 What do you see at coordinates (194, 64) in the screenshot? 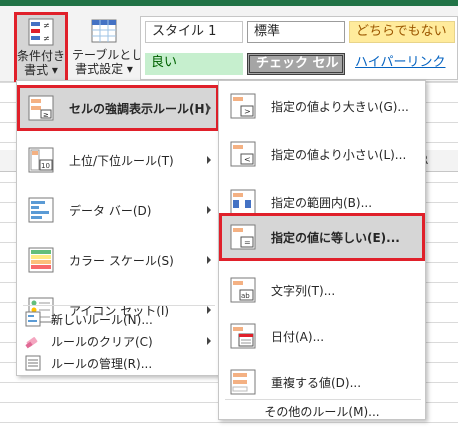
I see `style-good-swatch: 良い` at bounding box center [194, 64].